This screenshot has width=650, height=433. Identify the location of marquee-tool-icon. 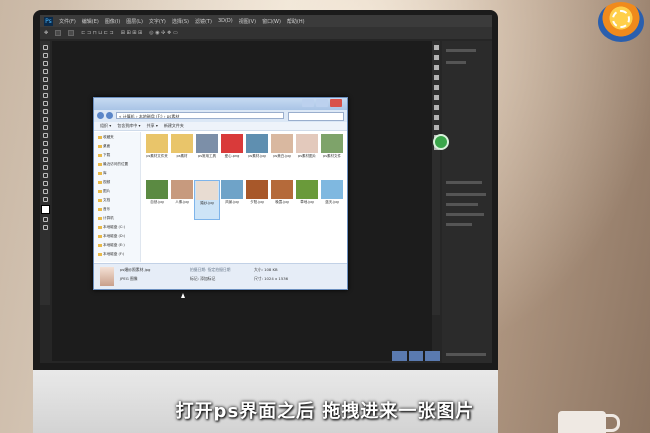
(45, 55).